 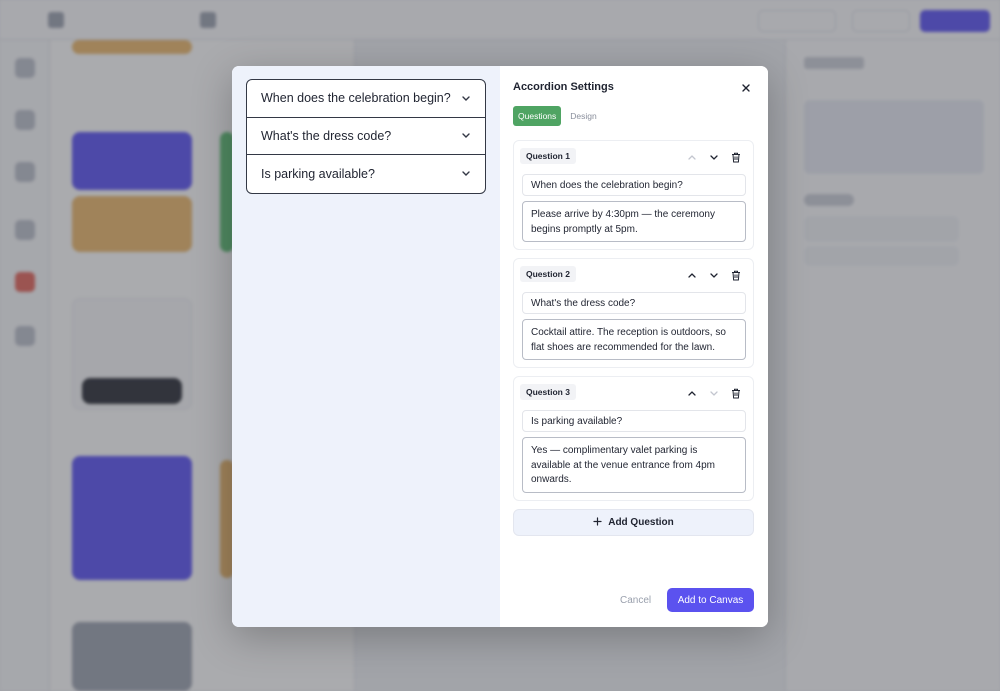 What do you see at coordinates (710, 600) in the screenshot?
I see `add-to-canvas-button: Add to Canvas` at bounding box center [710, 600].